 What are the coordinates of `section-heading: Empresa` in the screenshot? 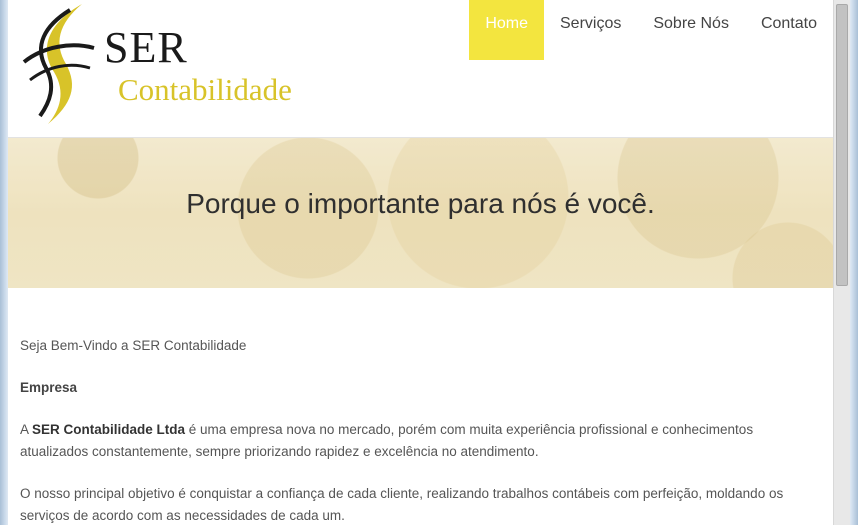 It's located at (49, 387).